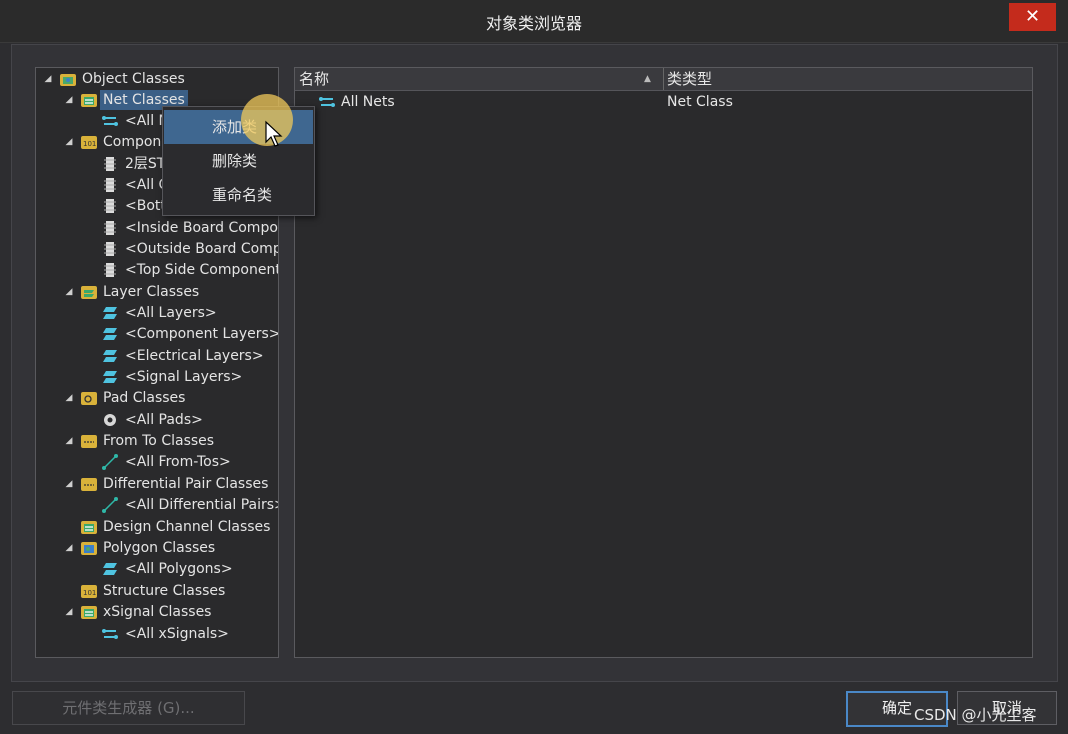 The width and height of the screenshot is (1068, 734). Describe the element at coordinates (89, 548) in the screenshot. I see `polygon-folder-icon` at that location.